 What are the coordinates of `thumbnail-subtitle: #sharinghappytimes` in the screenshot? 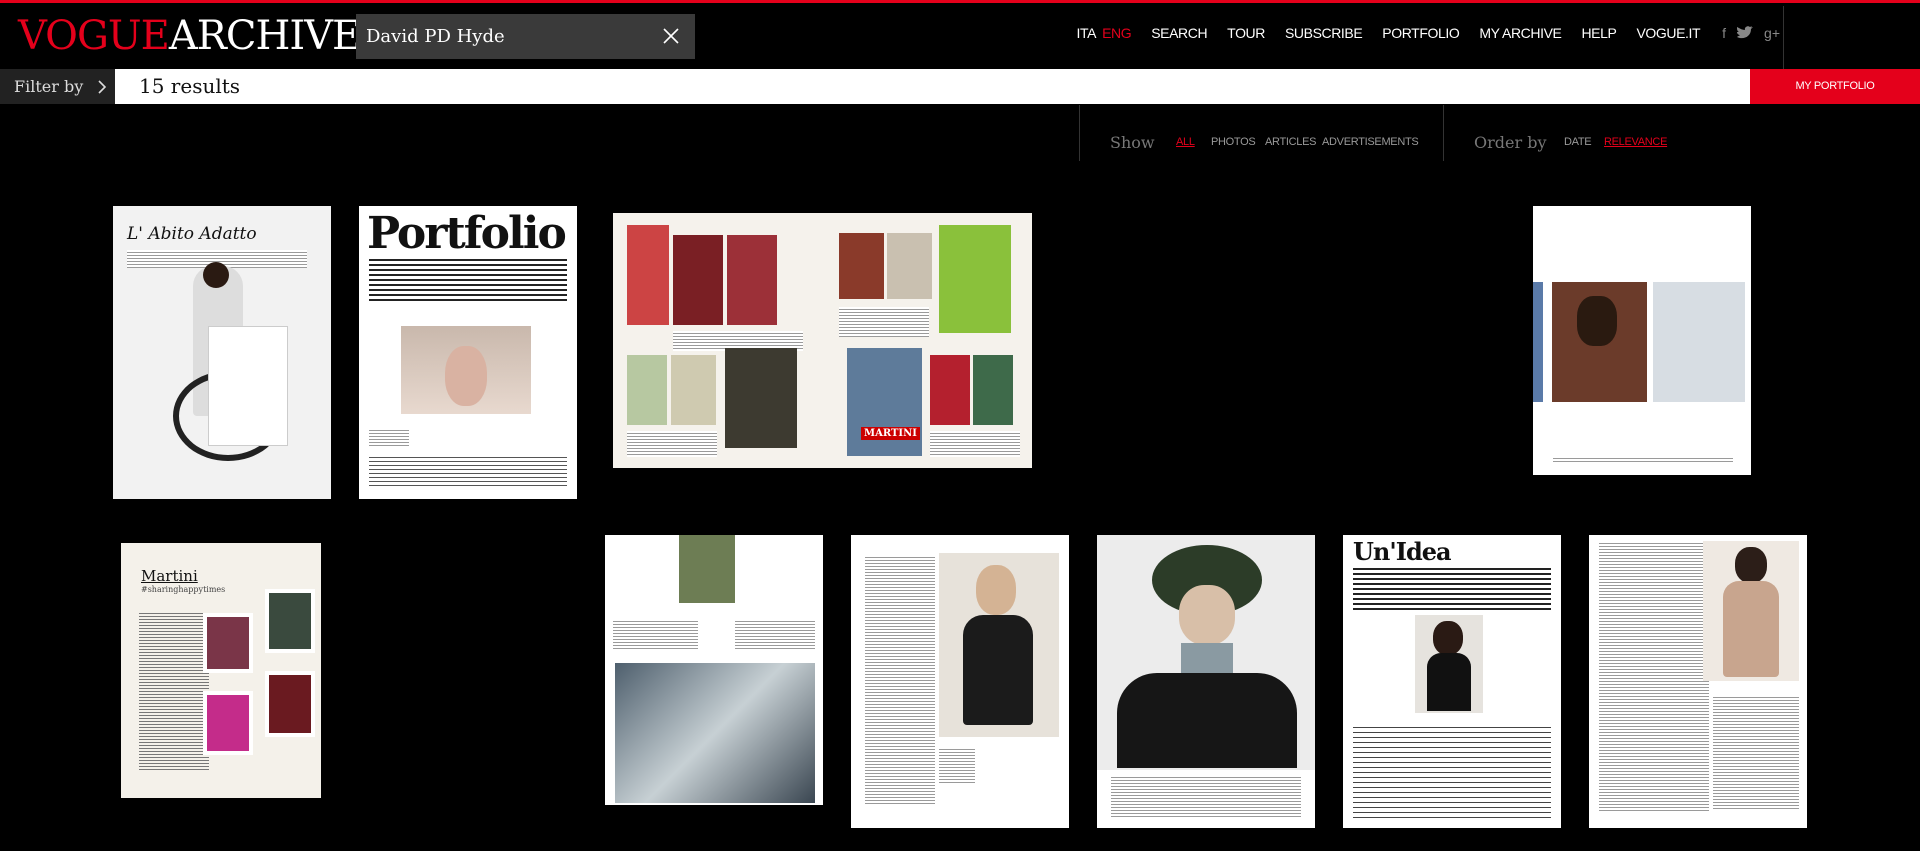 It's located at (183, 589).